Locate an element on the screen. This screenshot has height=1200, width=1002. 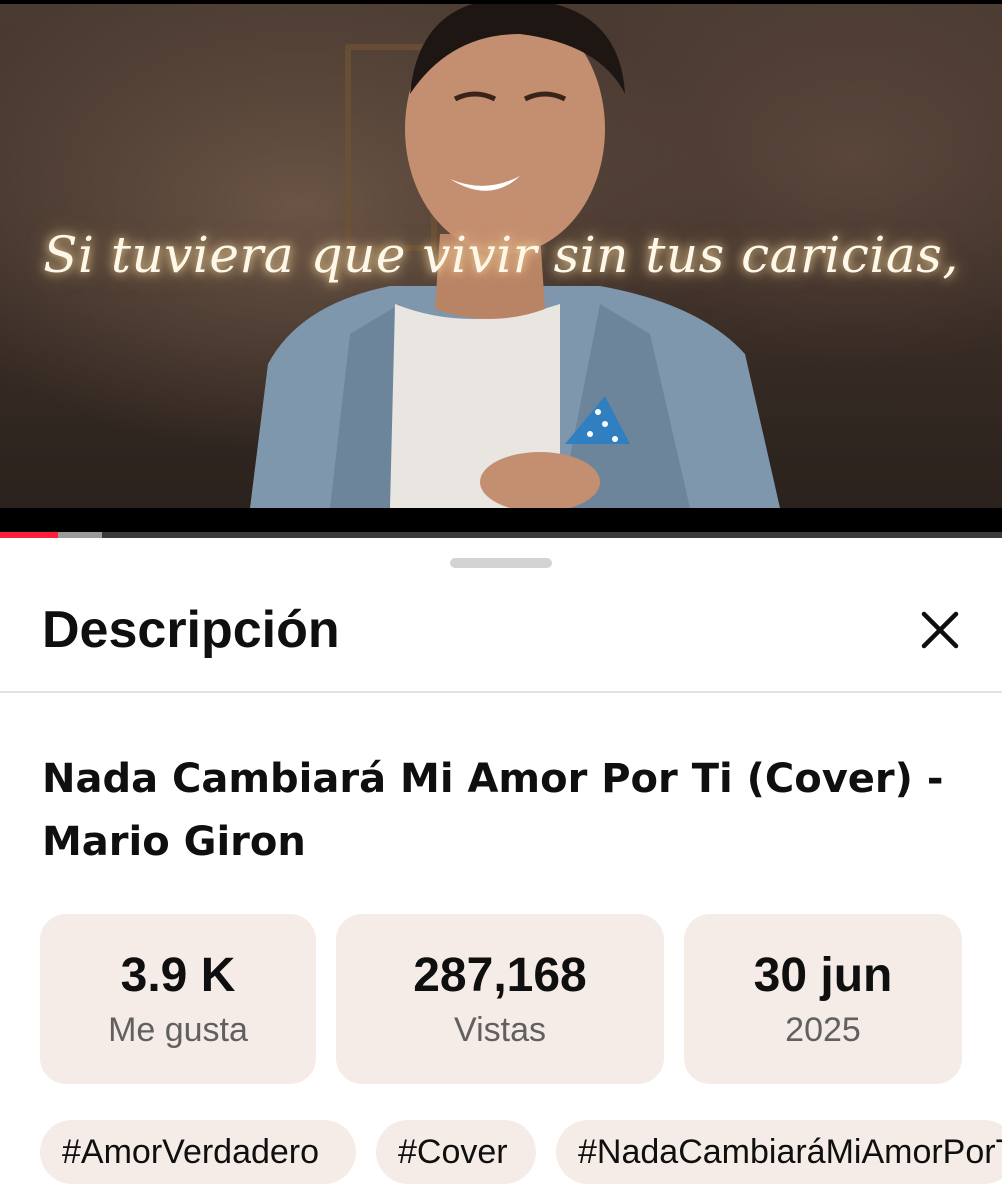
upload-date: 30 jun is located at coordinates (823, 975).